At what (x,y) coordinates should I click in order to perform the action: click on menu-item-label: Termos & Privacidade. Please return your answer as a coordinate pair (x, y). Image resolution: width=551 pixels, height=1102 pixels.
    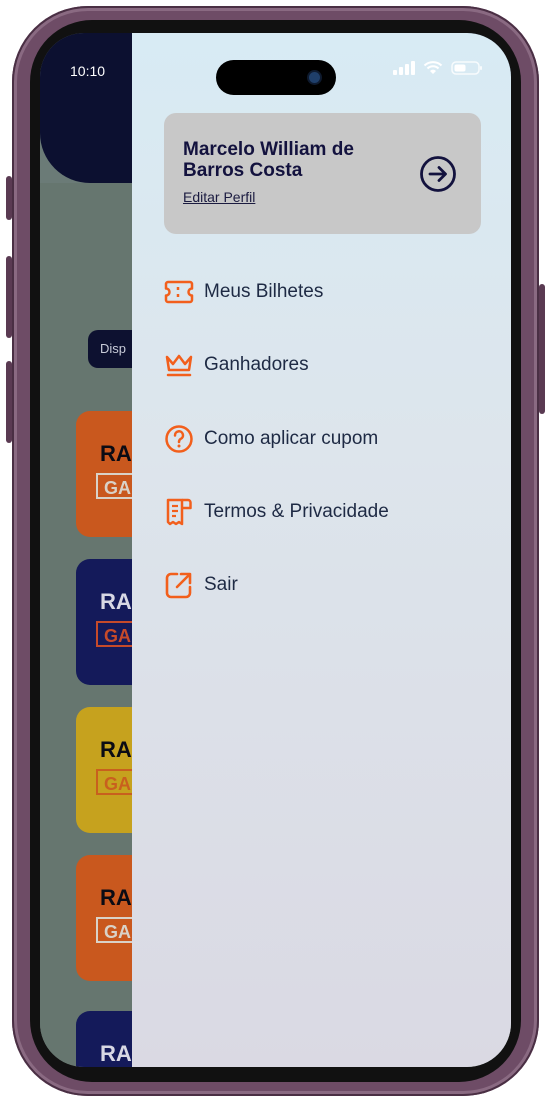
    Looking at the image, I should click on (296, 511).